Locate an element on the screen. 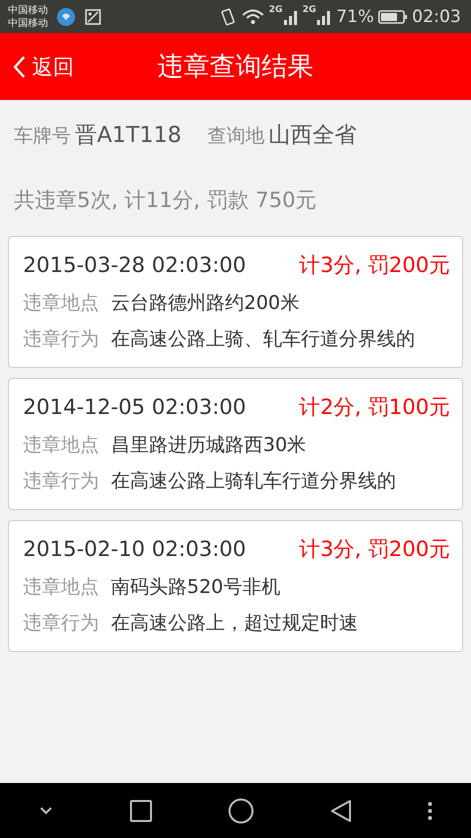 The image size is (471, 838). action-value: 在高速公路上骑轧车行道分界线的 is located at coordinates (253, 481).